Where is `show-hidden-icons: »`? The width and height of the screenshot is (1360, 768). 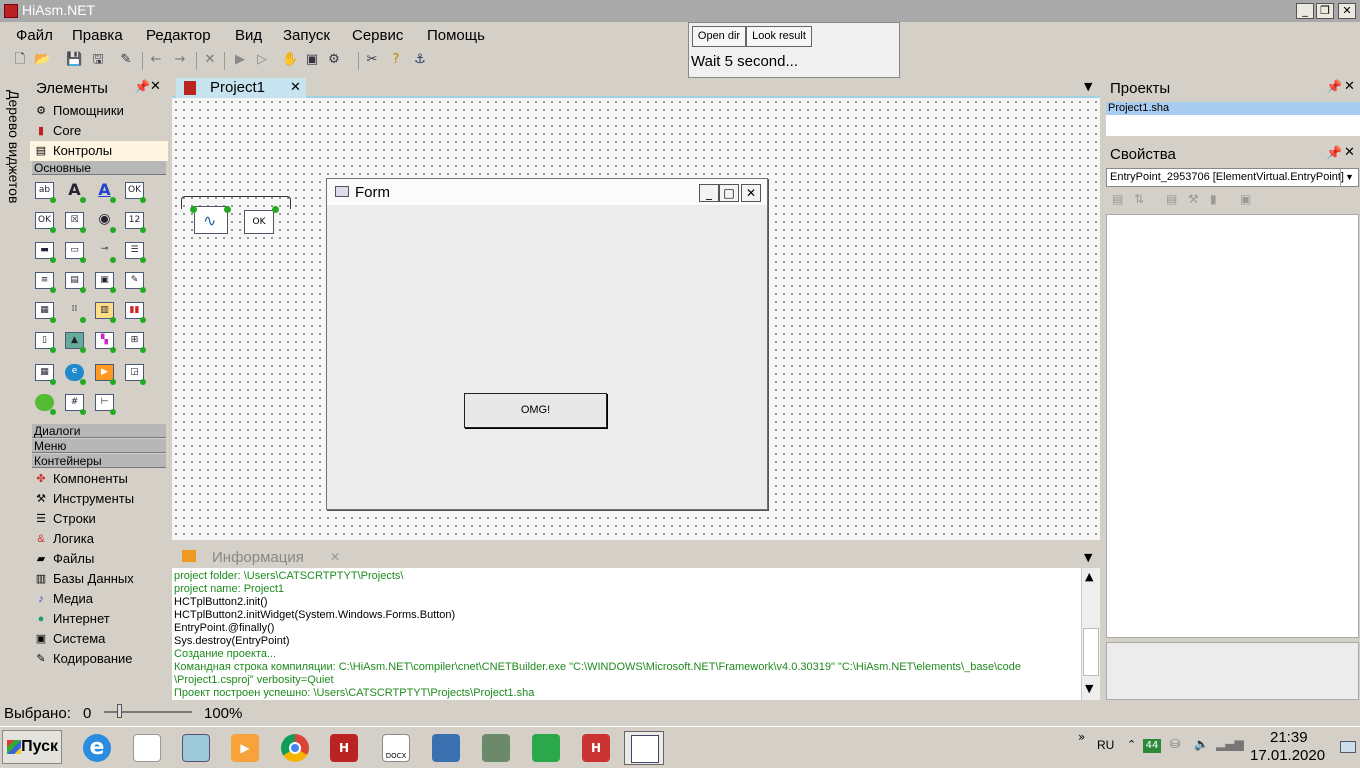 show-hidden-icons: » is located at coordinates (1081, 737).